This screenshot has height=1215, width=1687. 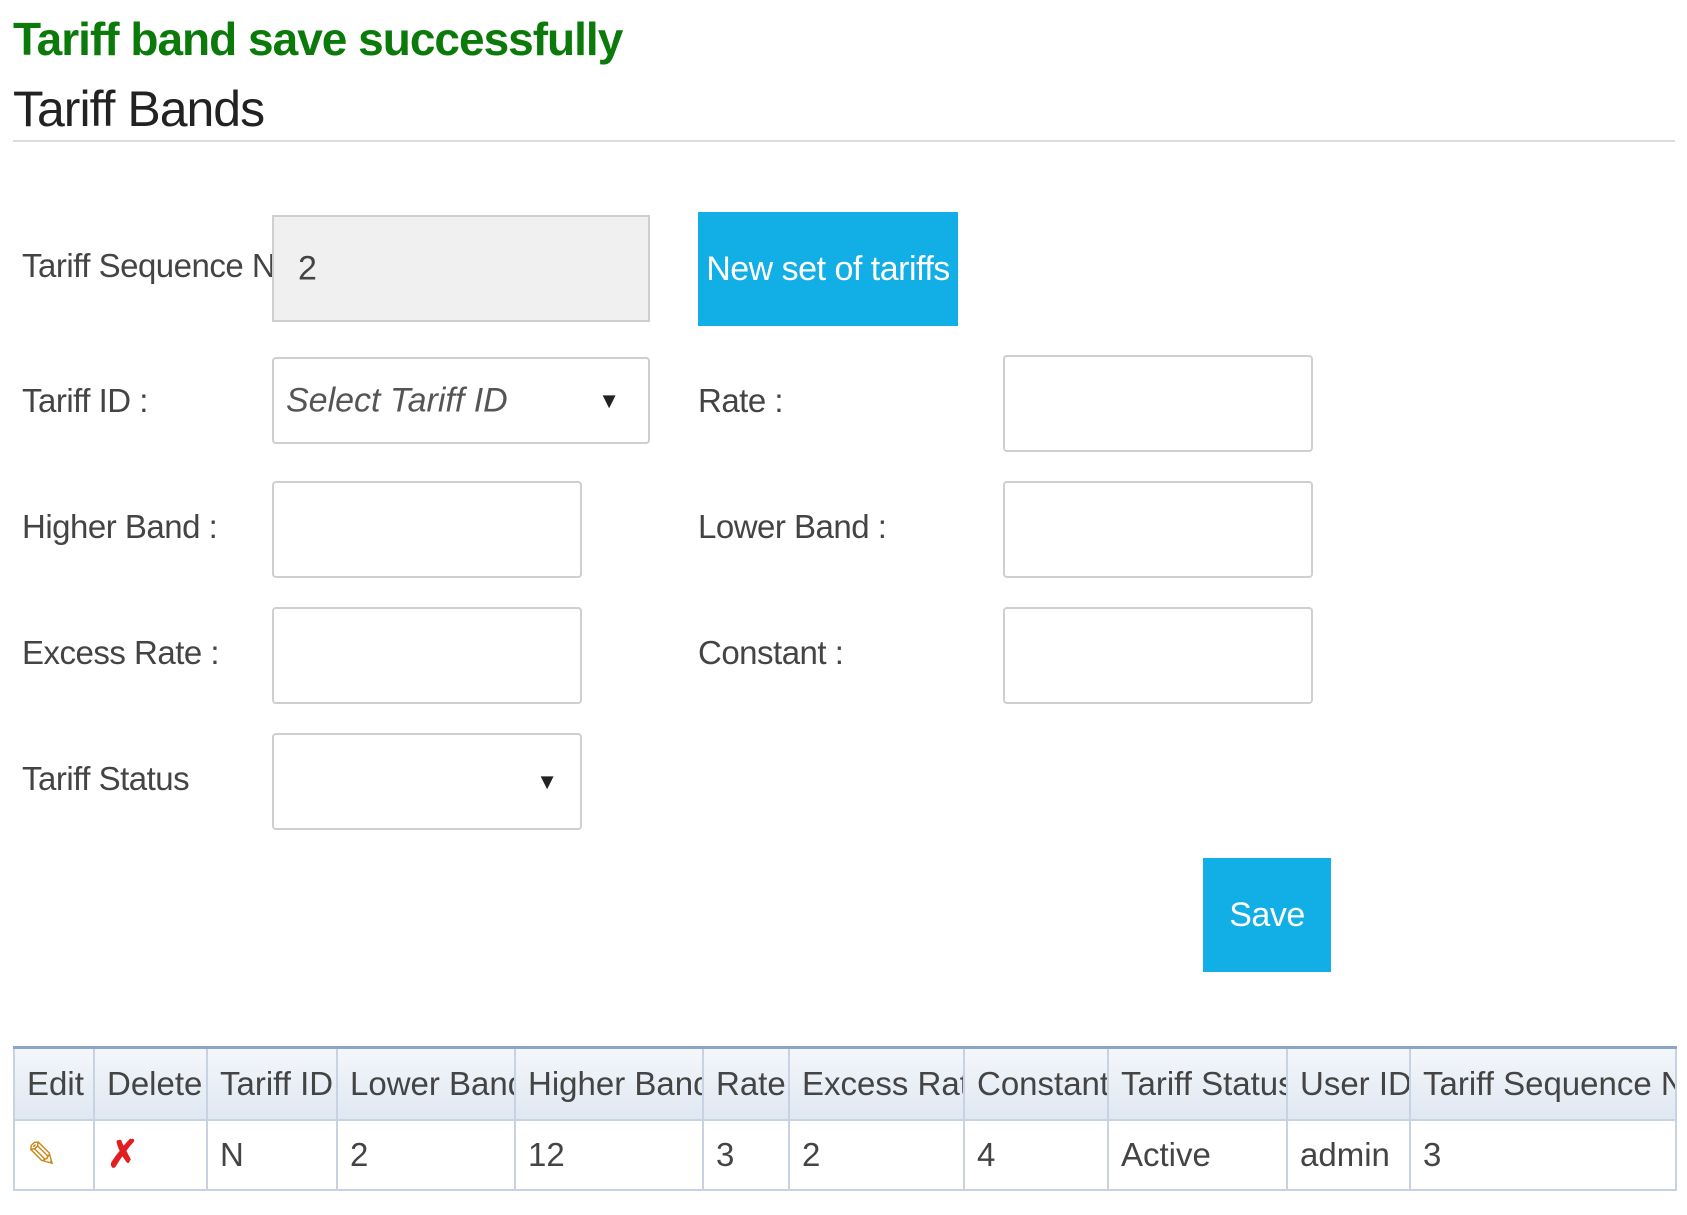 What do you see at coordinates (272, 1083) in the screenshot?
I see `column-header-tariff-id: Tariff ID` at bounding box center [272, 1083].